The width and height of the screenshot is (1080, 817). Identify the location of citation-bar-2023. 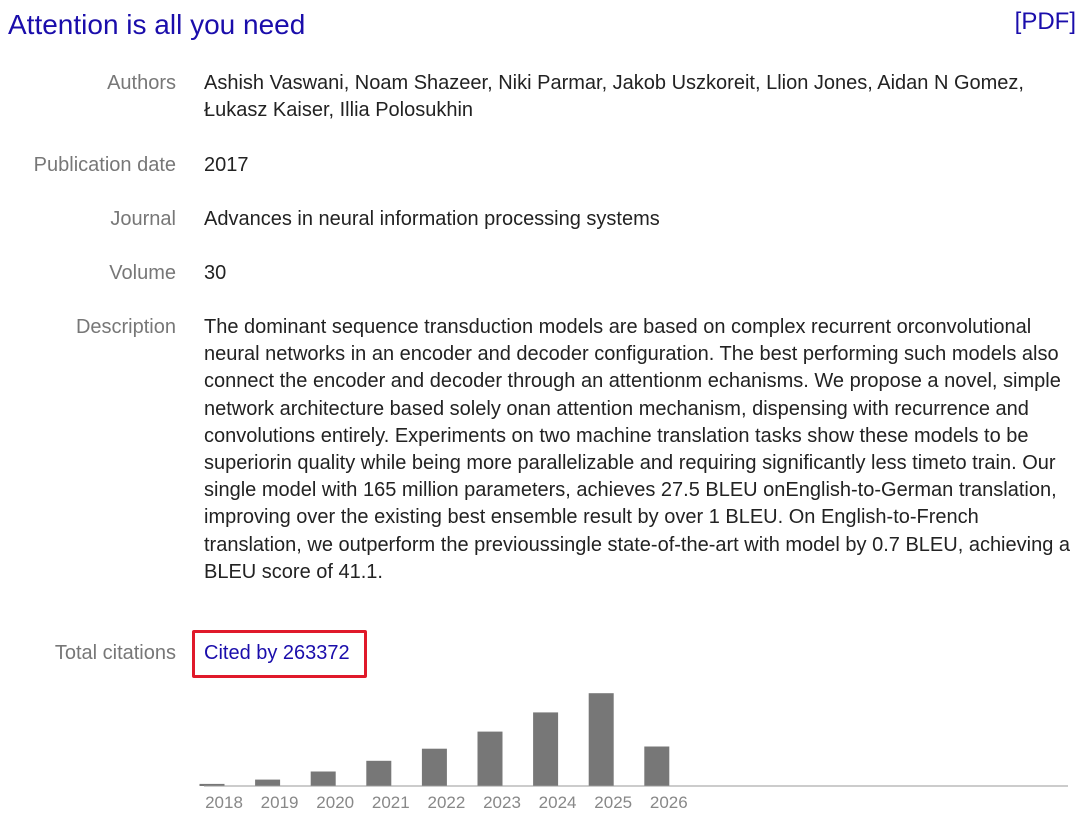
(490, 758).